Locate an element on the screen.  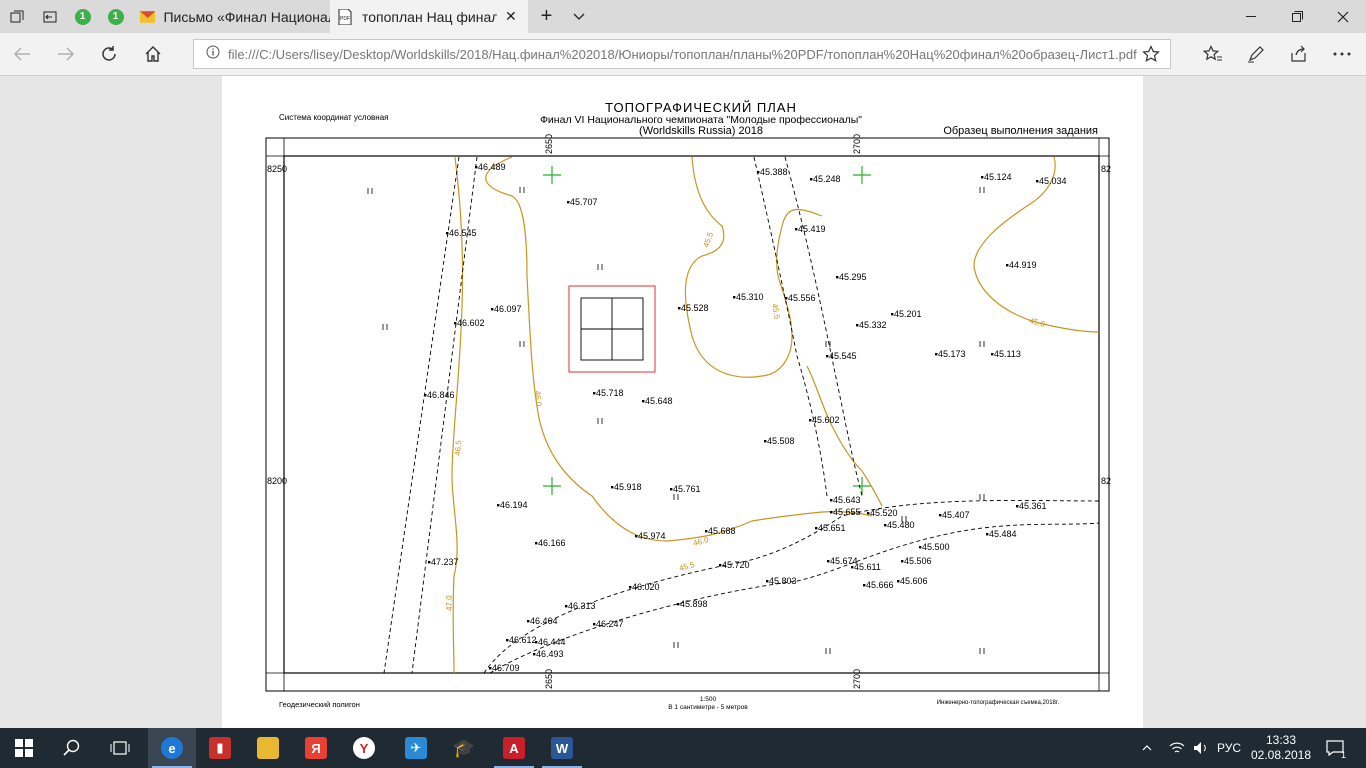
survey-point-label: 45.528 is located at coordinates (695, 308).